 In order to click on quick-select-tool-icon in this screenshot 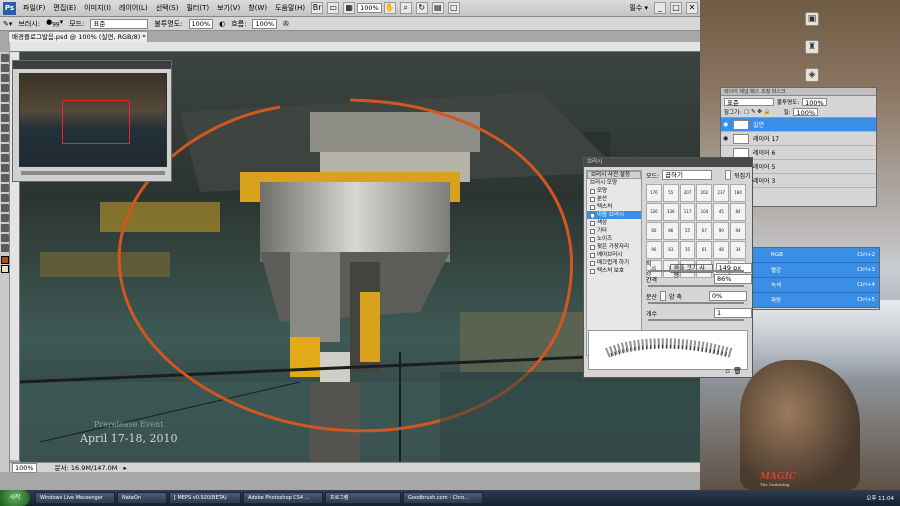, I will do `click(5, 88)`.